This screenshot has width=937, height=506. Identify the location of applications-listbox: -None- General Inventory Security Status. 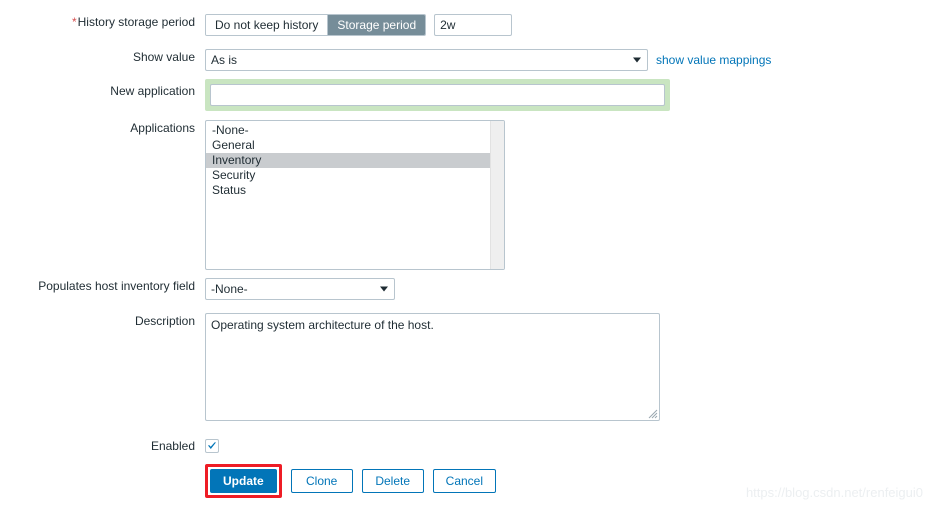
(355, 195).